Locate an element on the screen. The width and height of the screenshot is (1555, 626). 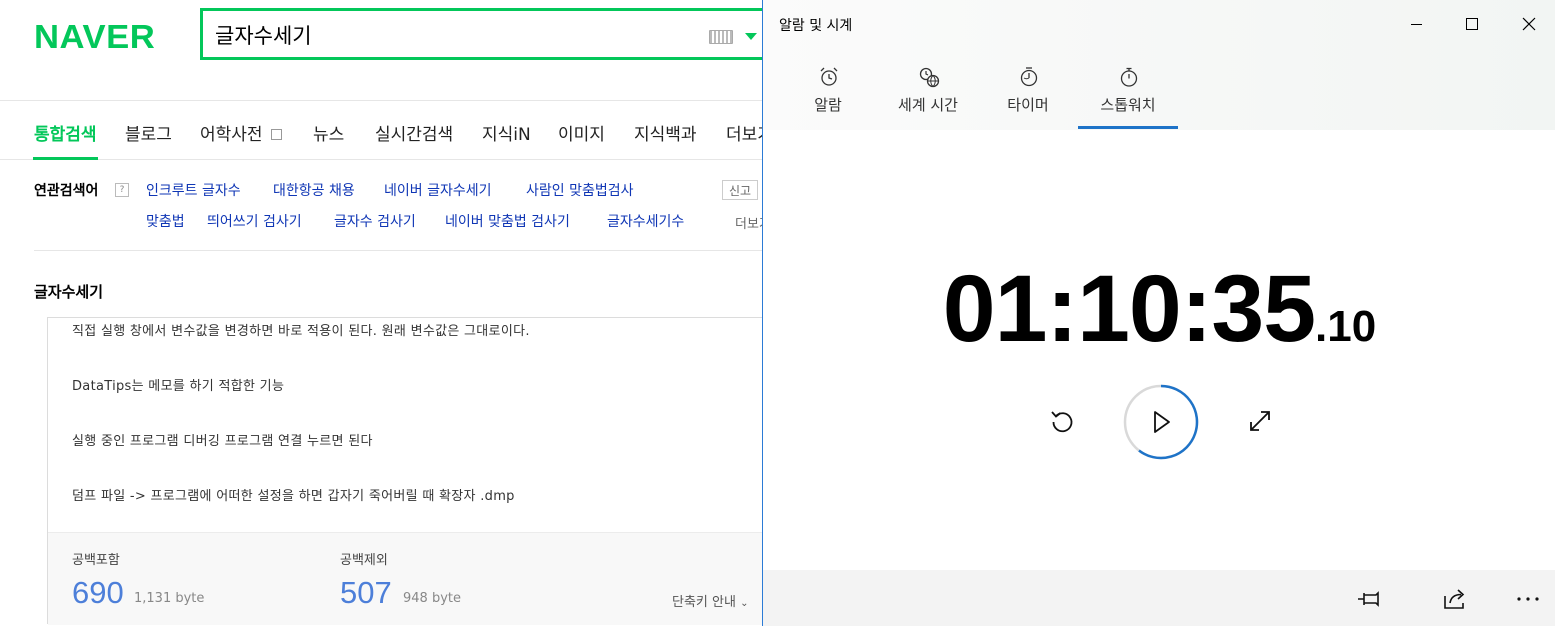
with-space-count: 690 is located at coordinates (98, 592).